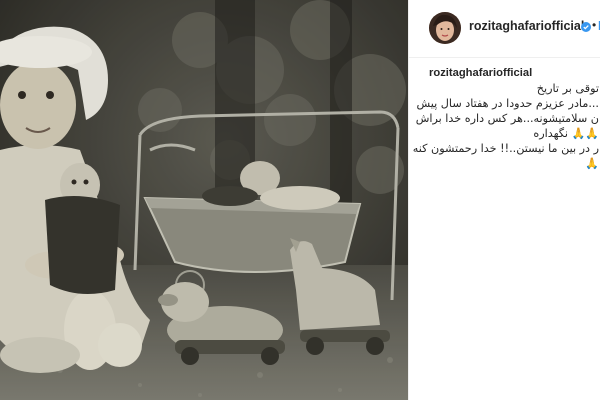 This screenshot has height=400, width=600. I want to click on caption-line: ن سلامتیشونه...هر کس داره خدا براش, so click(504, 118).